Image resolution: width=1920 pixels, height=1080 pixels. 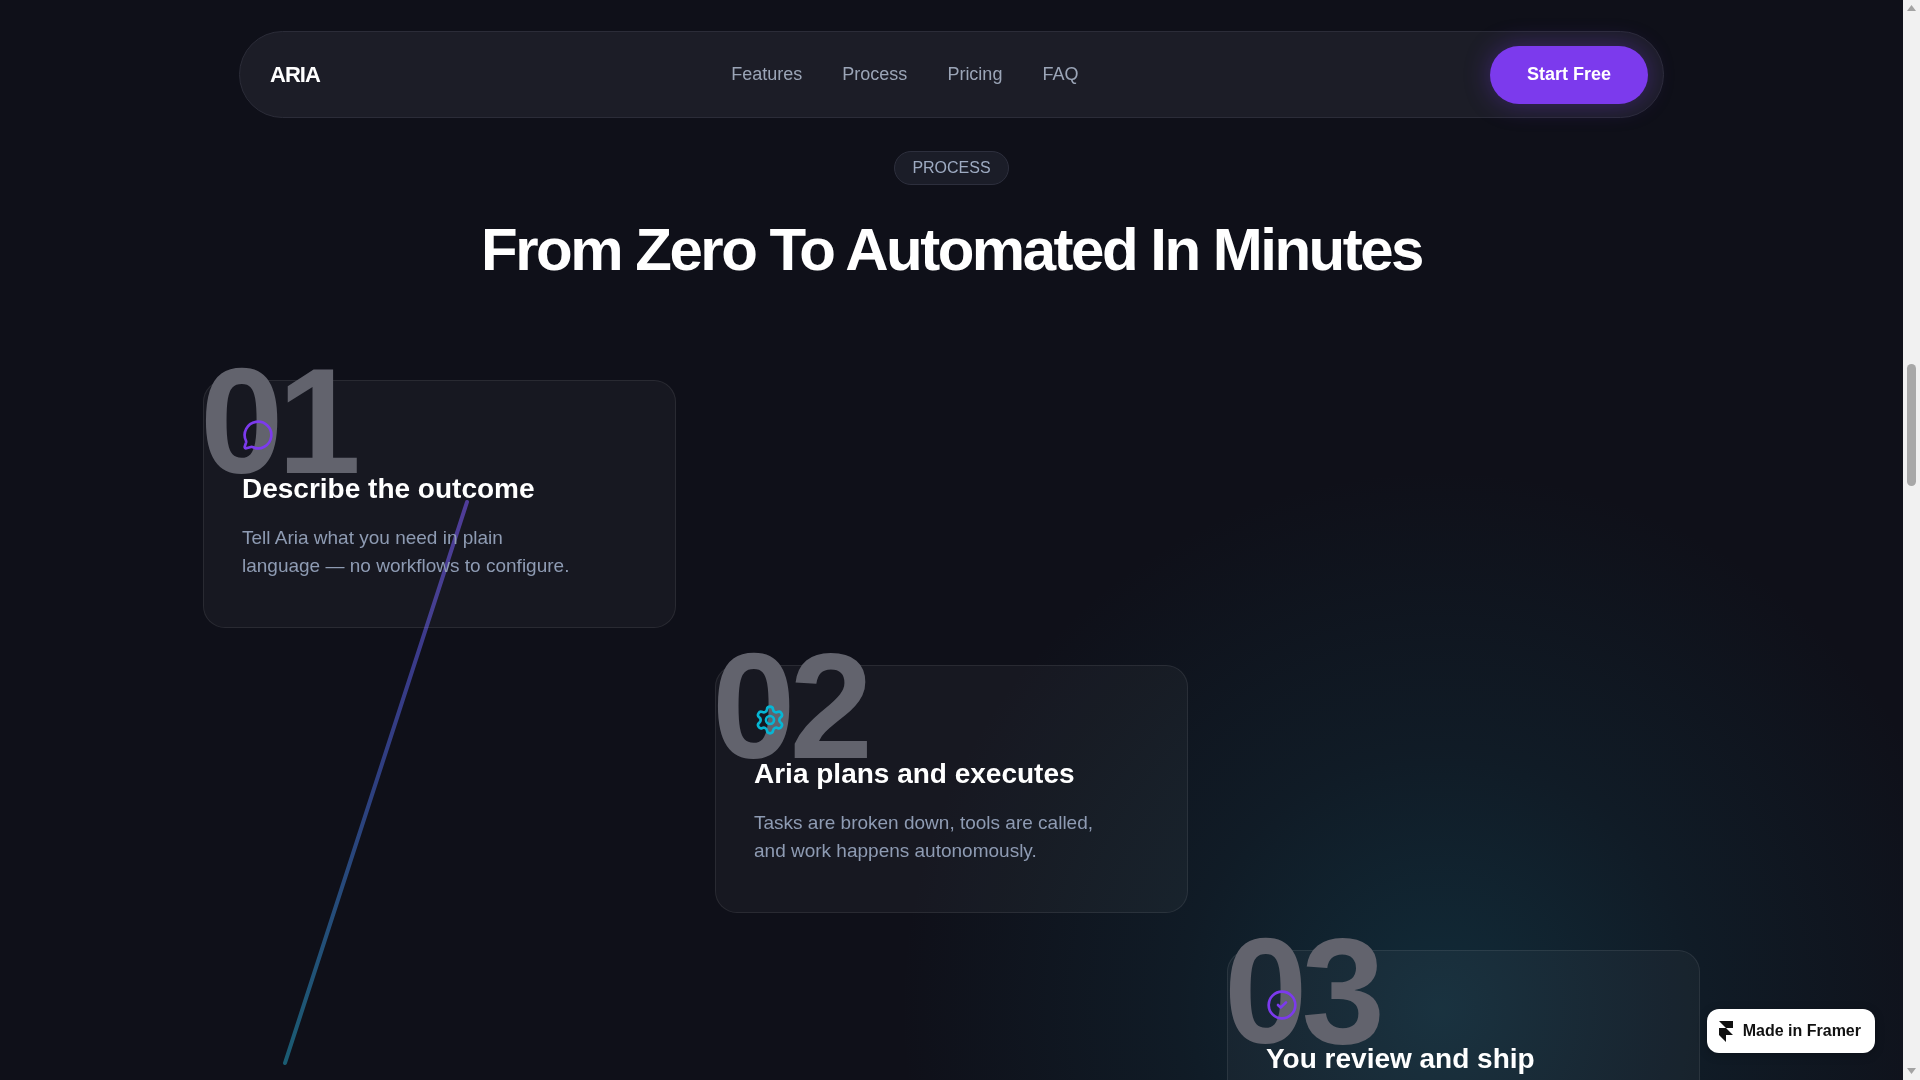 I want to click on nav-link: FAQ, so click(x=1060, y=74).